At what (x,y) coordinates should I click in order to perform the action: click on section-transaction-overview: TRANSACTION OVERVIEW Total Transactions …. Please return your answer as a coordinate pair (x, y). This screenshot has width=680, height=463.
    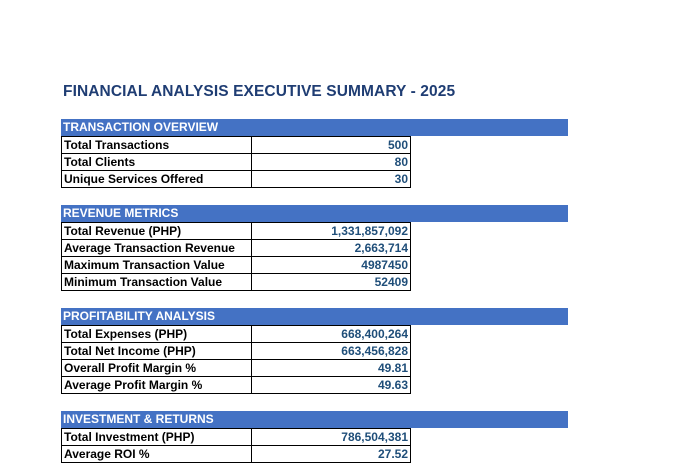
    Looking at the image, I should click on (314, 153).